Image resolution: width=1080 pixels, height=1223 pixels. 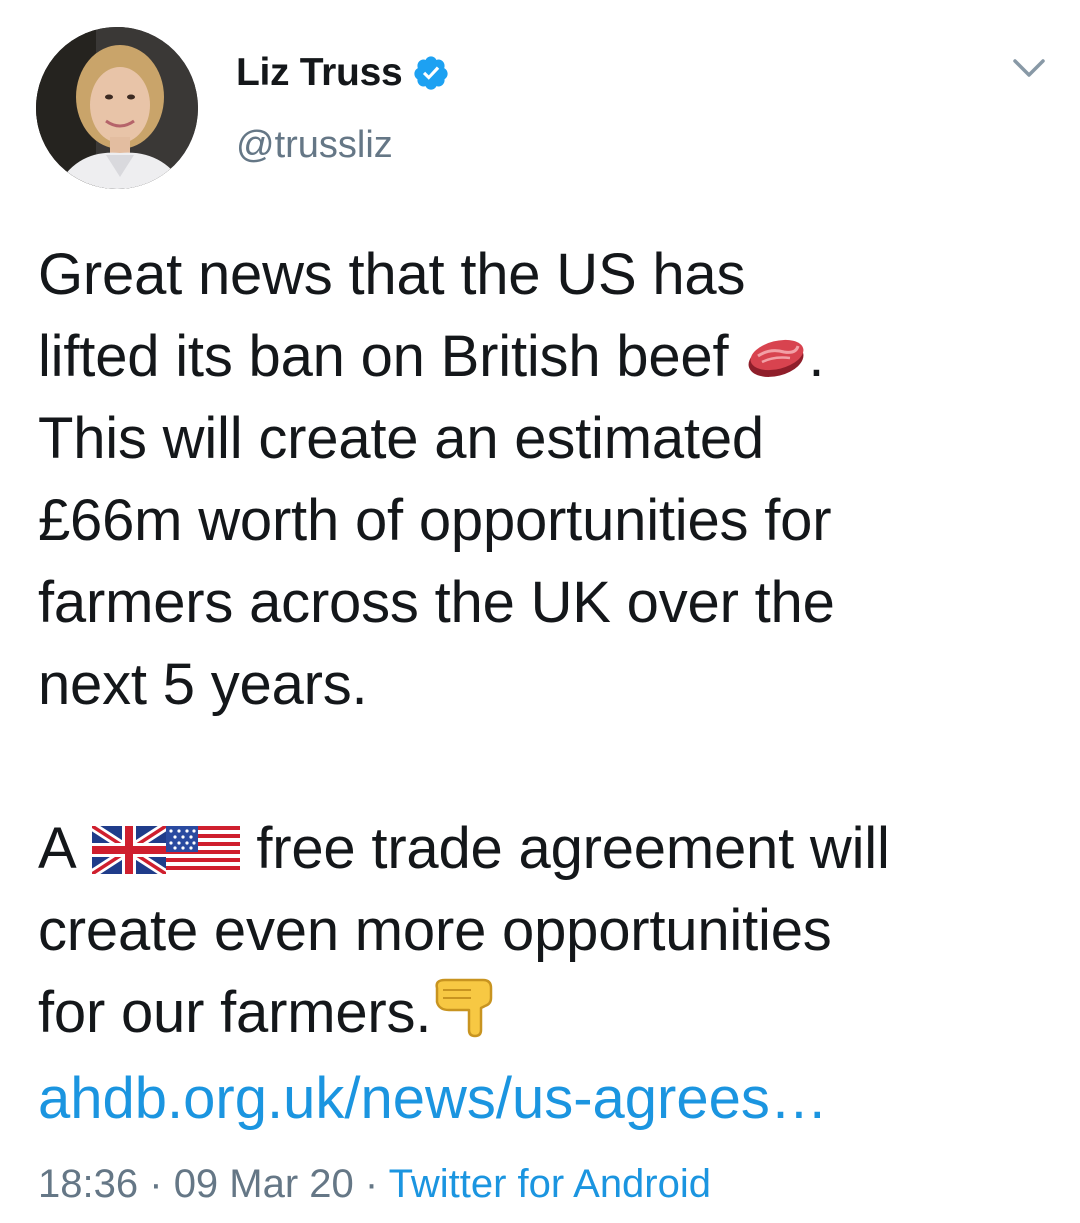 I want to click on author-handle: @trussliz, so click(x=314, y=145).